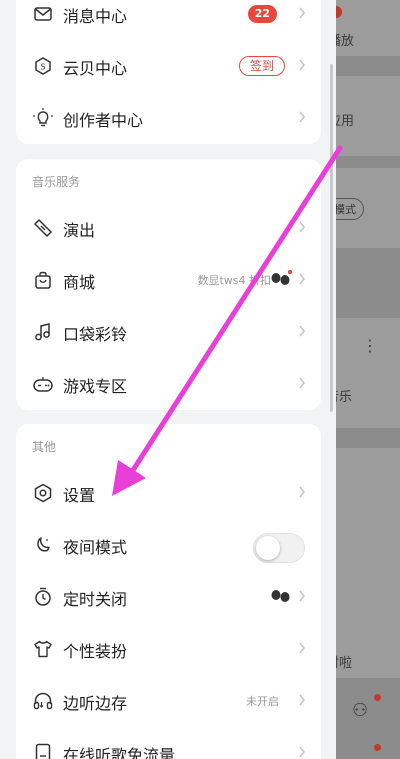 The height and width of the screenshot is (759, 400). What do you see at coordinates (43, 649) in the screenshot?
I see `tshirt-icon` at bounding box center [43, 649].